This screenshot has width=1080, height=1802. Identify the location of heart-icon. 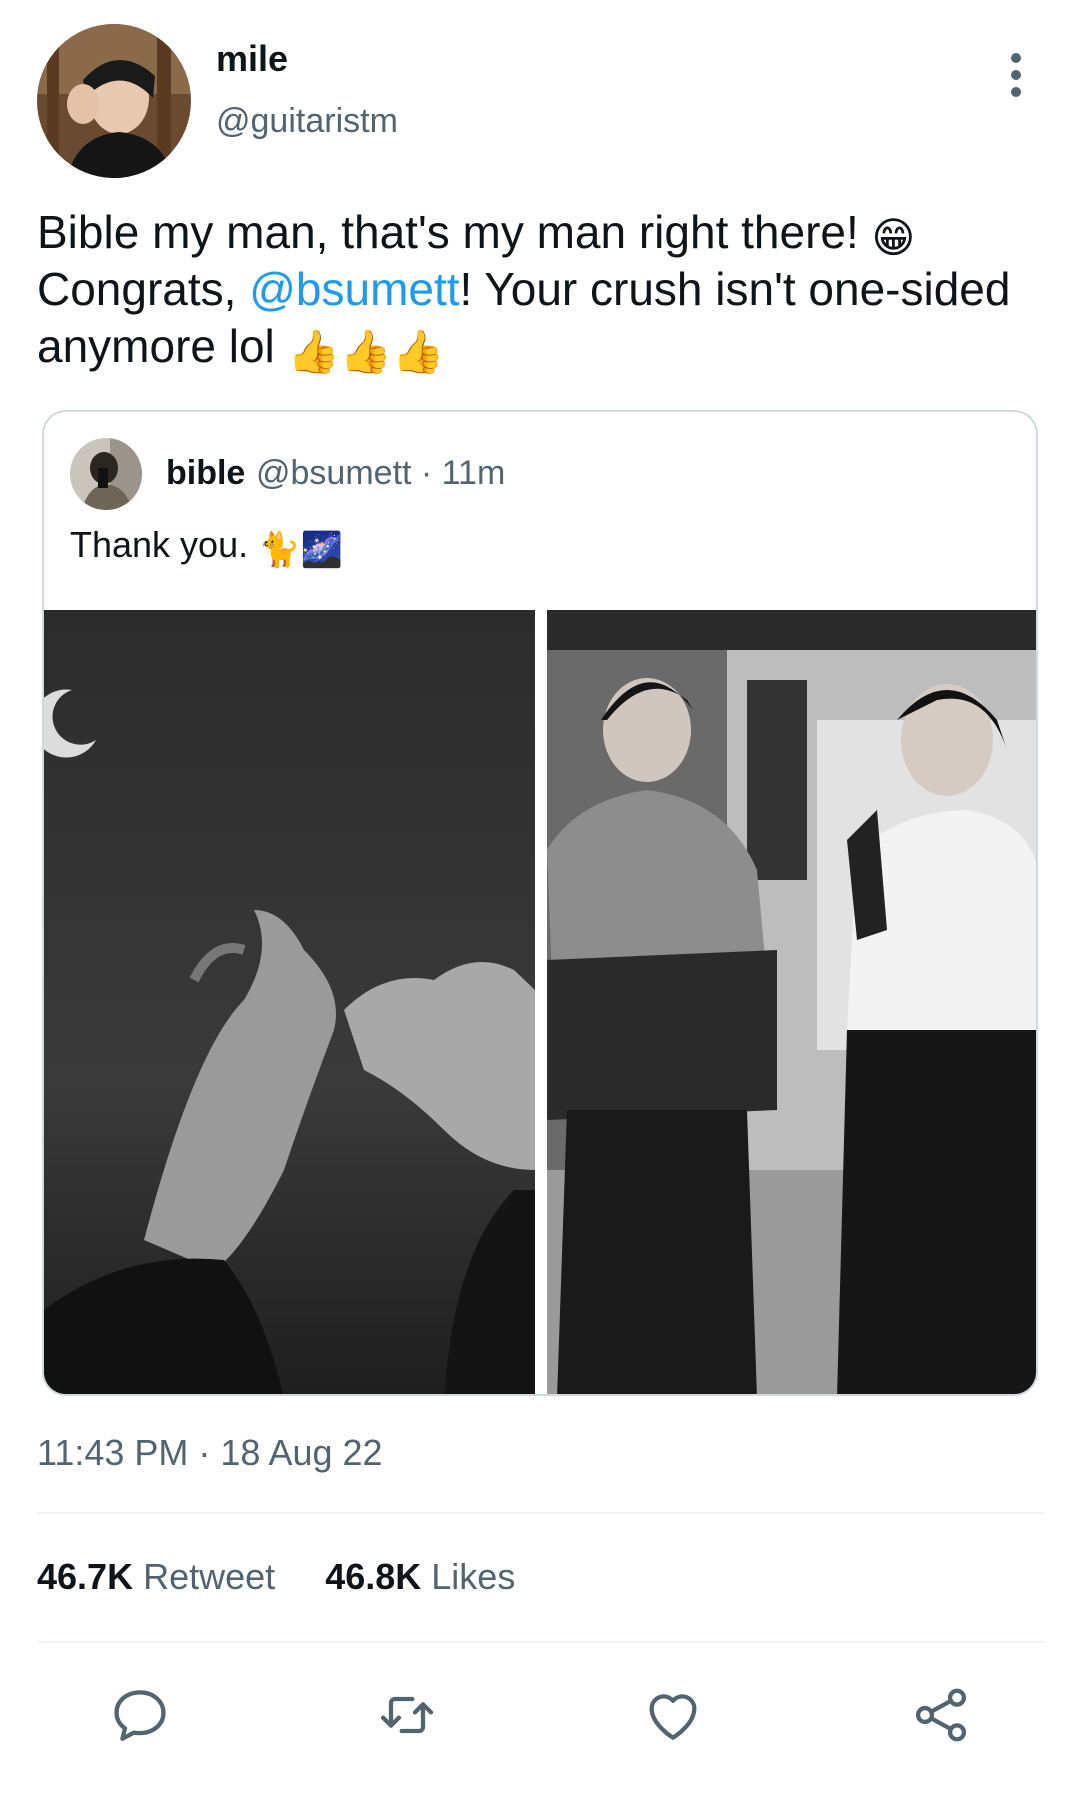
(673, 1715).